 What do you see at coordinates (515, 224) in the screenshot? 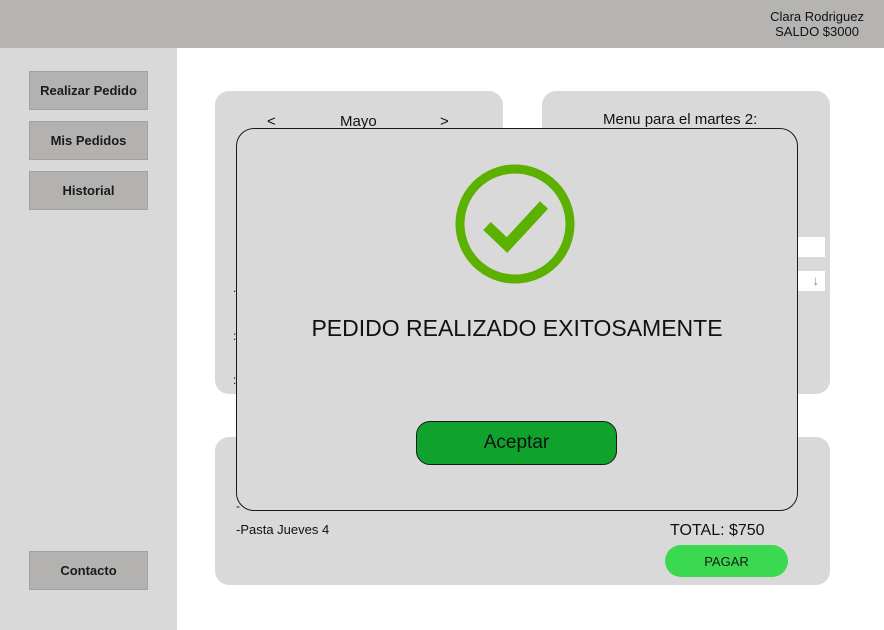
I see `check-circle-icon` at bounding box center [515, 224].